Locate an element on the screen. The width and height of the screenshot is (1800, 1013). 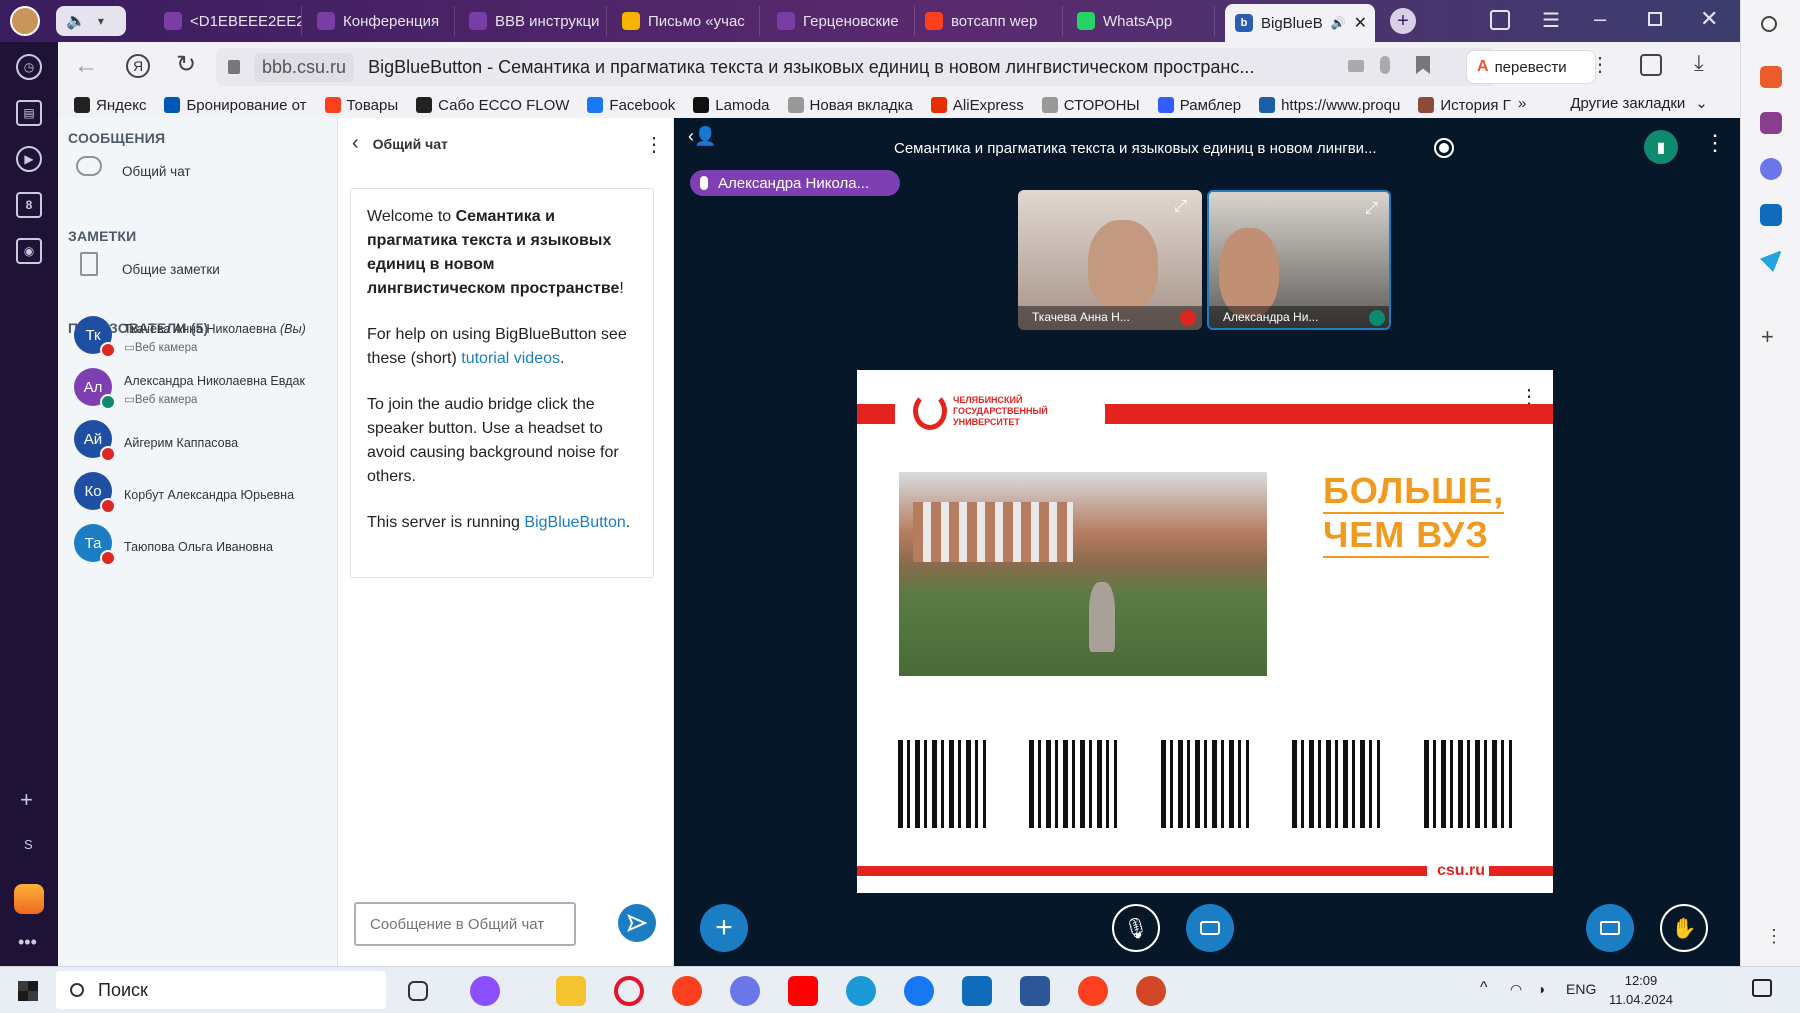
user-list-item: Ай Айгерим Каппасова is located at coordinates (204, 437).